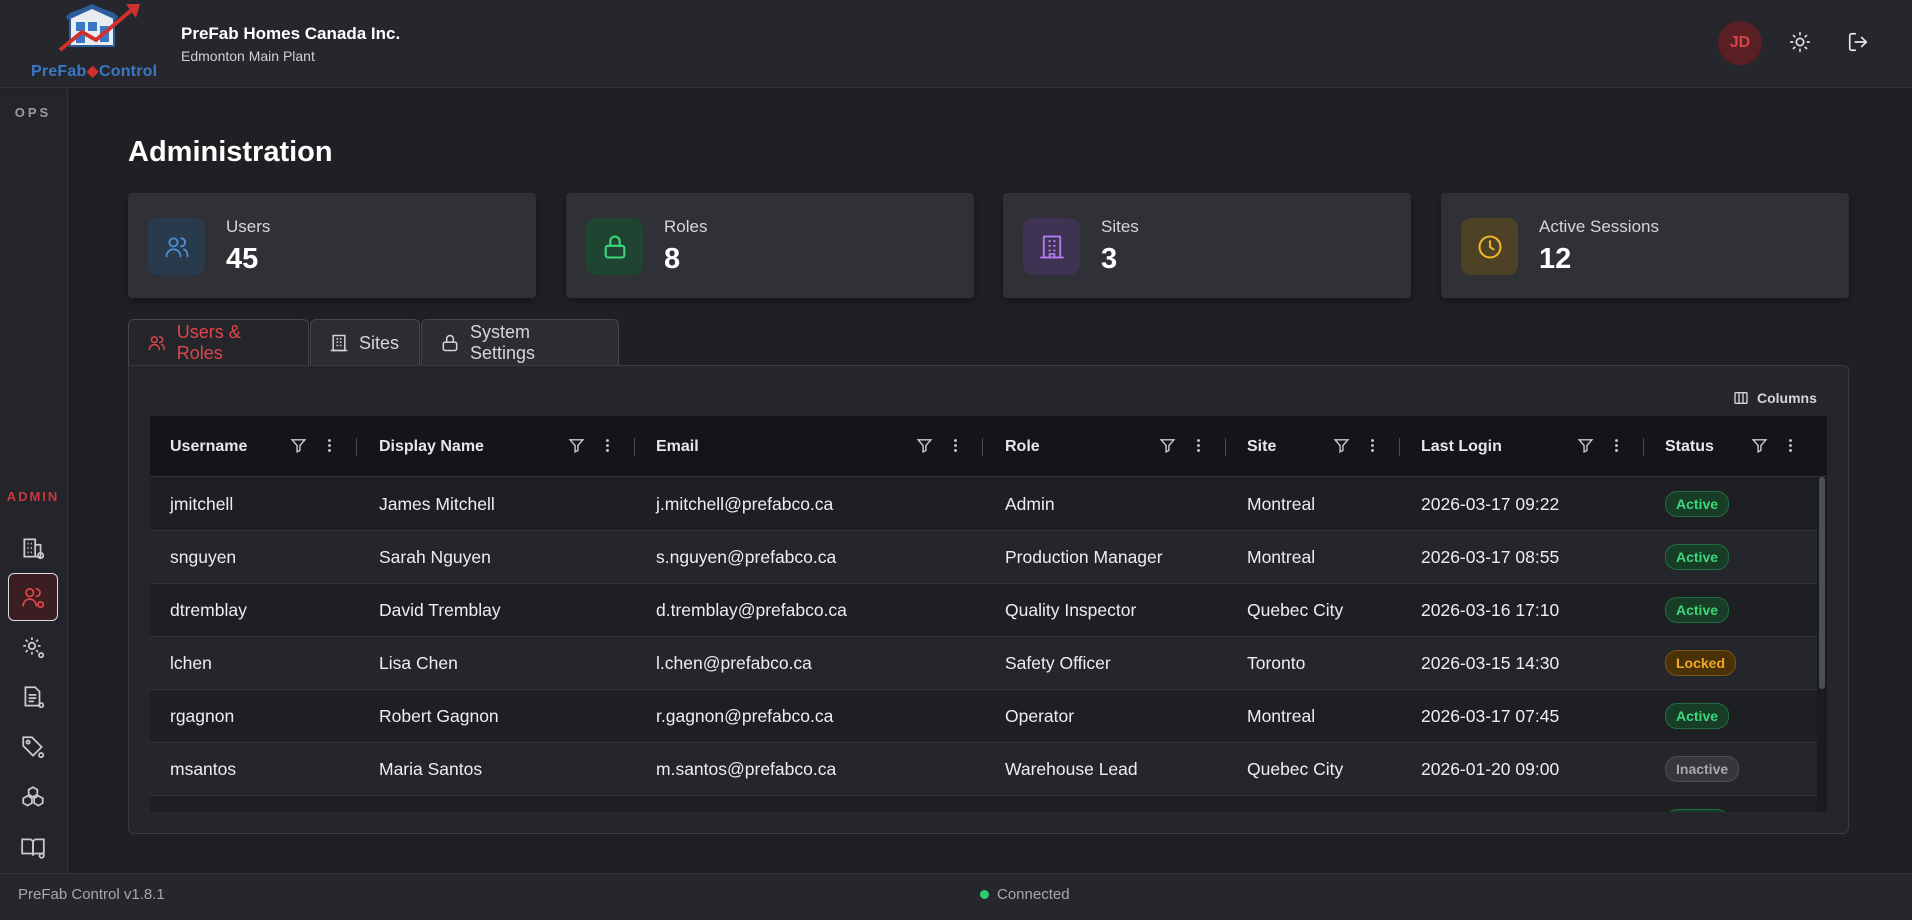 The image size is (1912, 920). I want to click on sidebar-item-tags, so click(33, 747).